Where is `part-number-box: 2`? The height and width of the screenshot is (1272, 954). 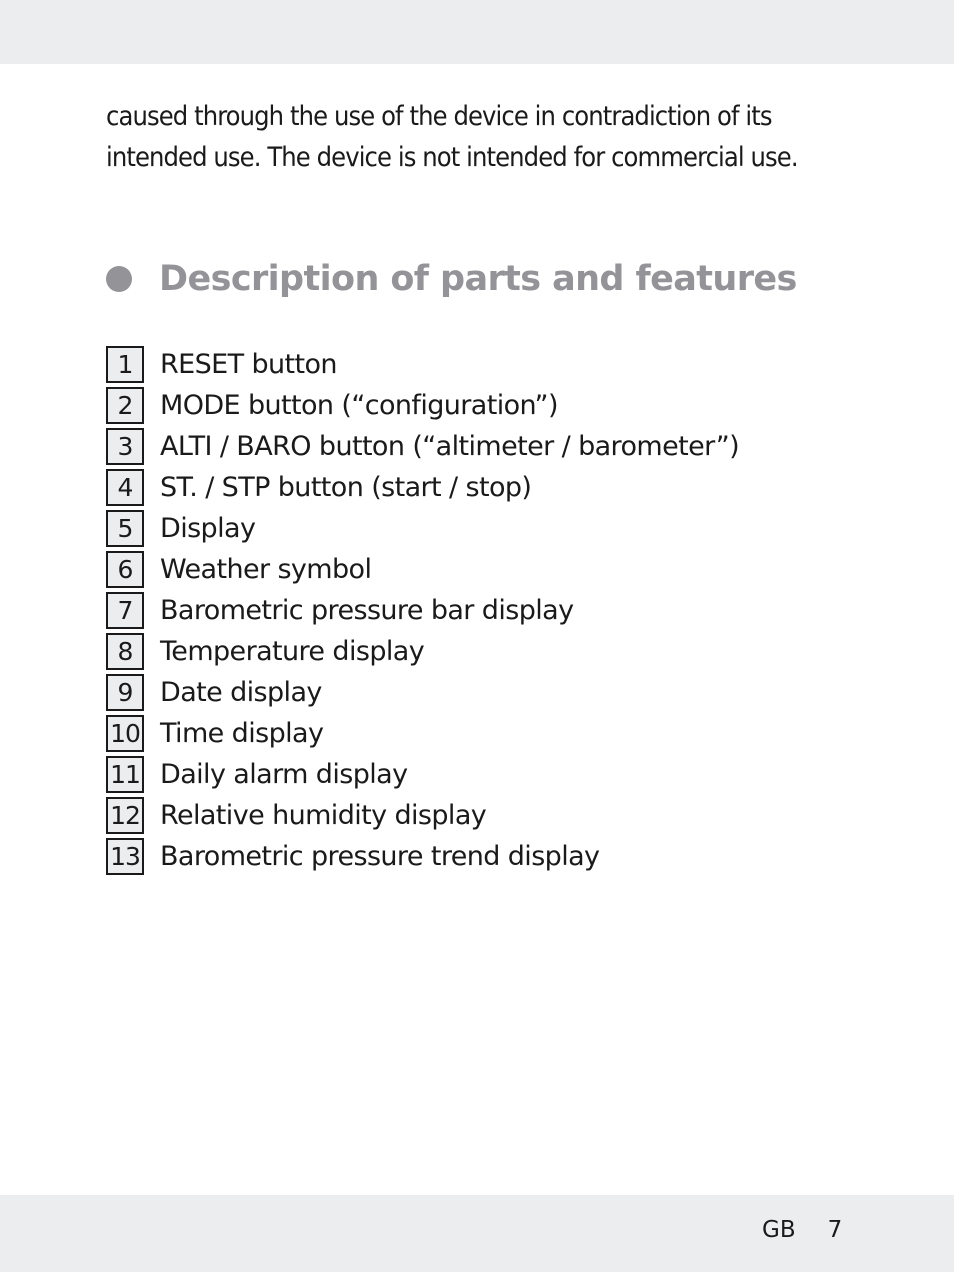 part-number-box: 2 is located at coordinates (125, 405).